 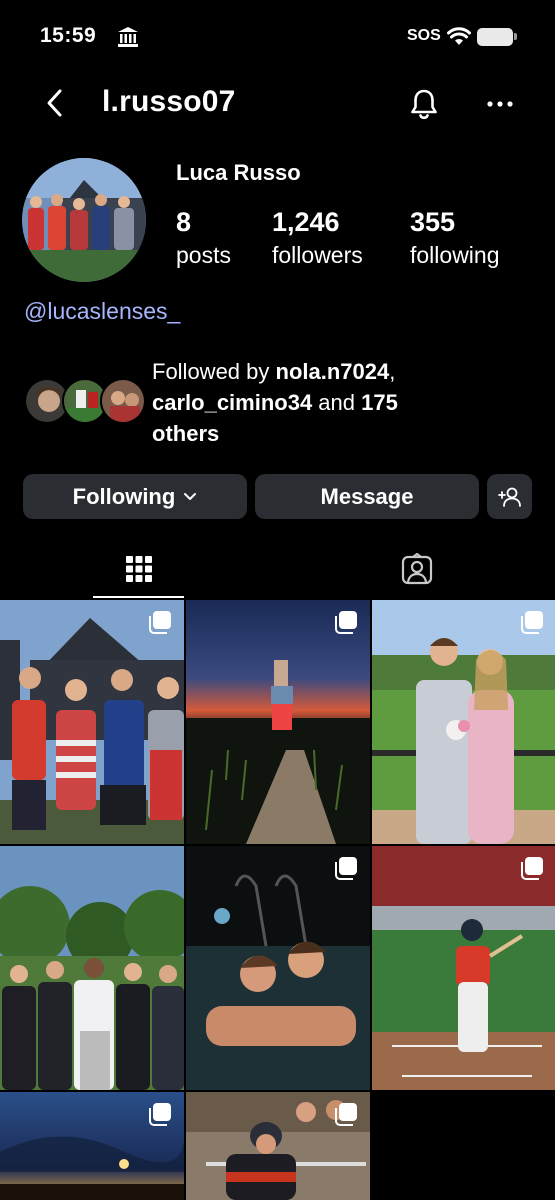 What do you see at coordinates (203, 255) in the screenshot?
I see `stat-posts-label: posts` at bounding box center [203, 255].